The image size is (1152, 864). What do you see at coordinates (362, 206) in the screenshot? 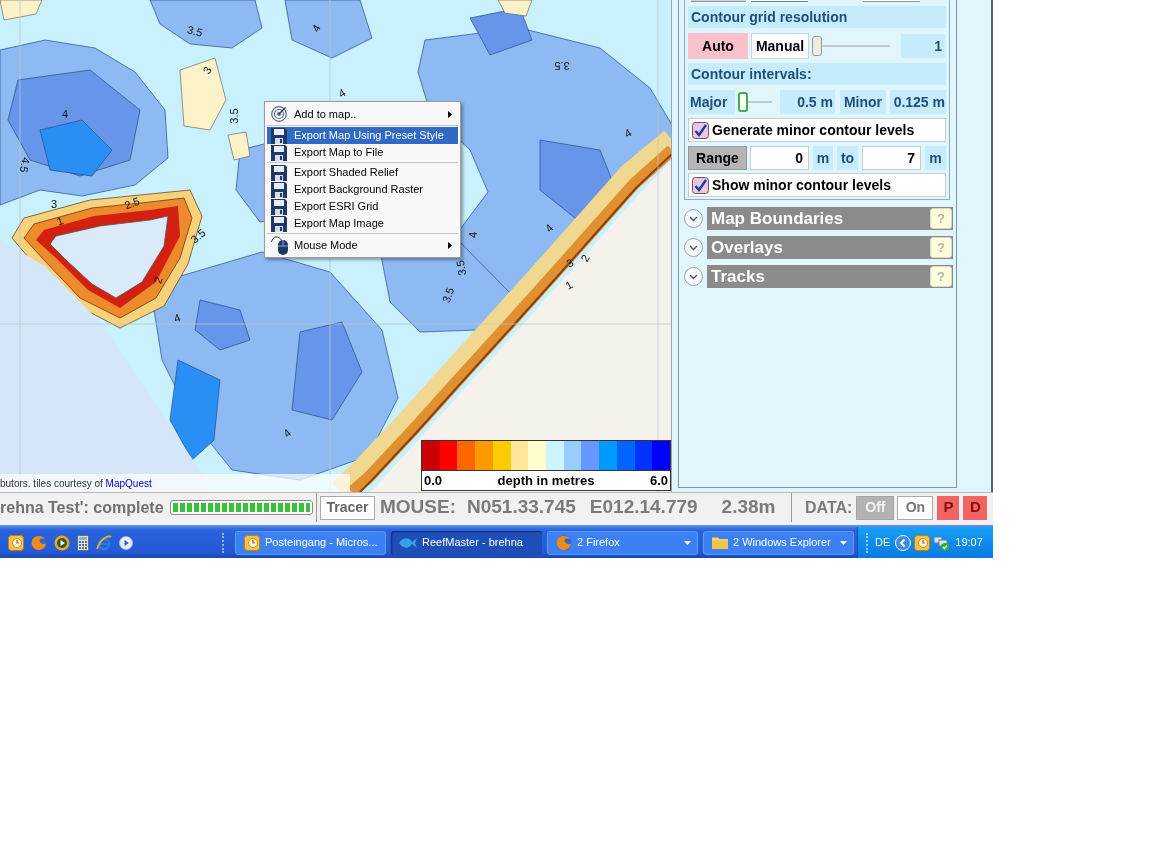
I see `menu-item: Export ESRI Grid` at bounding box center [362, 206].